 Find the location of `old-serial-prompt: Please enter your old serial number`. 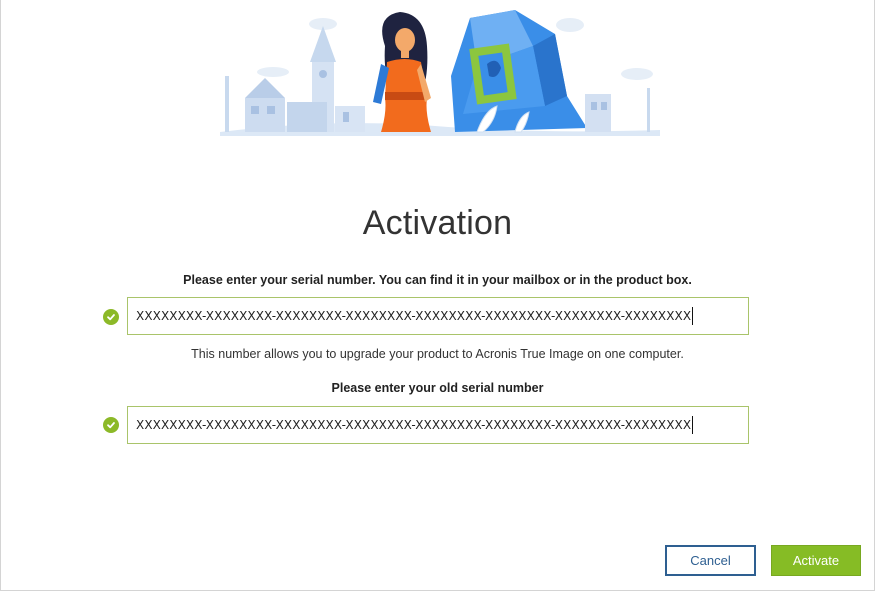

old-serial-prompt: Please enter your old serial number is located at coordinates (437, 388).